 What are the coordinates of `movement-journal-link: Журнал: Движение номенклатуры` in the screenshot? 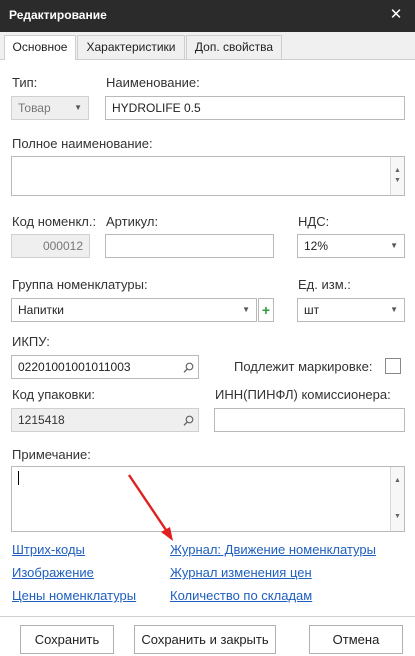 It's located at (273, 549).